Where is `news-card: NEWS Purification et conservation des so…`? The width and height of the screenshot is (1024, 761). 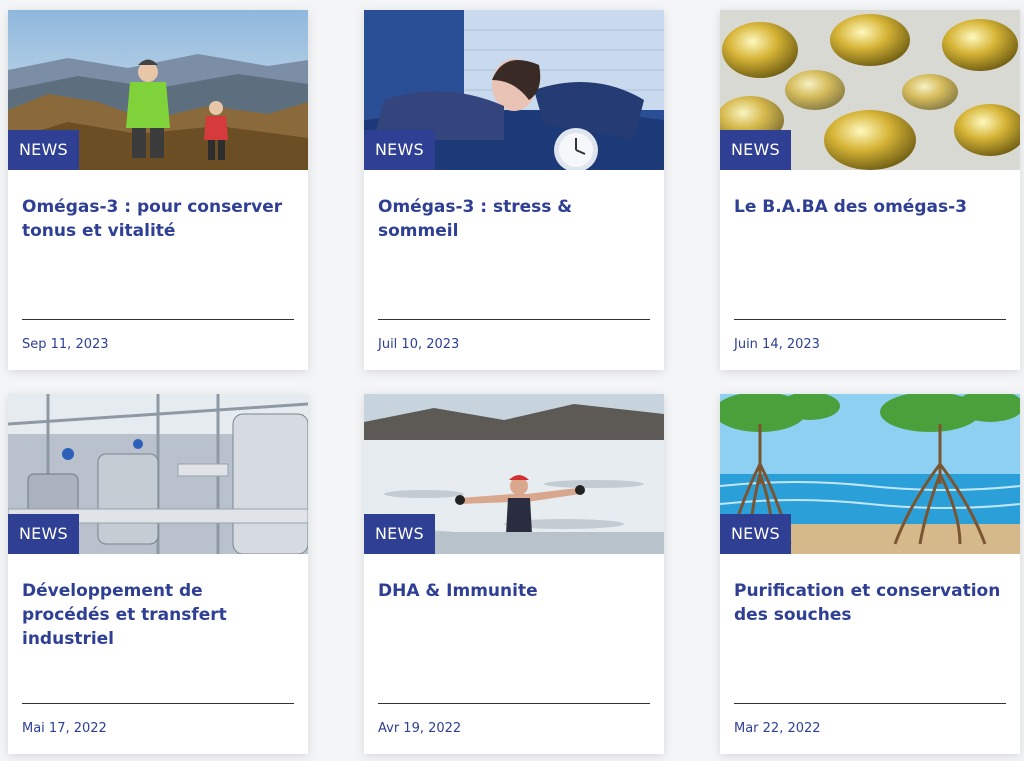
news-card: NEWS Purification et conservation des so… is located at coordinates (870, 574).